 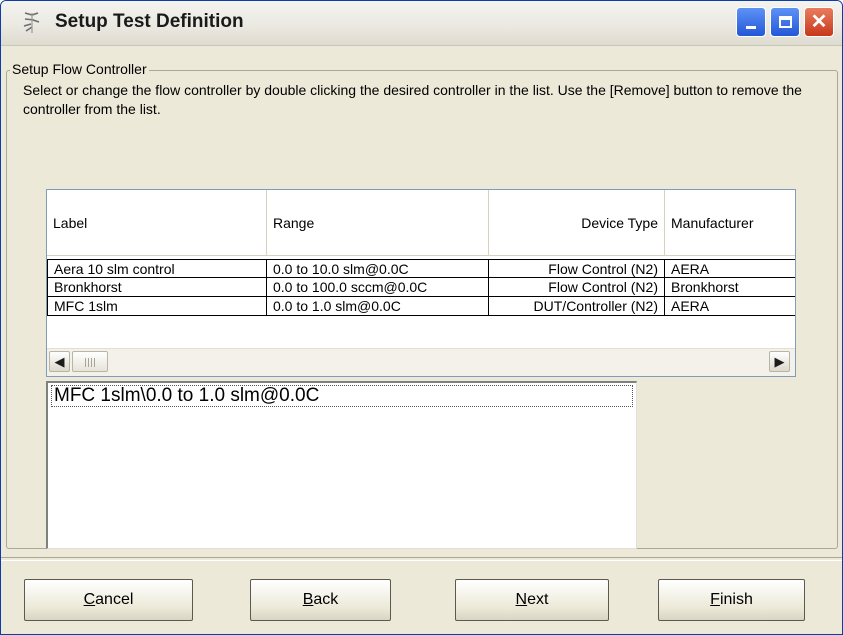 What do you see at coordinates (751, 27) in the screenshot?
I see `minimize-icon` at bounding box center [751, 27].